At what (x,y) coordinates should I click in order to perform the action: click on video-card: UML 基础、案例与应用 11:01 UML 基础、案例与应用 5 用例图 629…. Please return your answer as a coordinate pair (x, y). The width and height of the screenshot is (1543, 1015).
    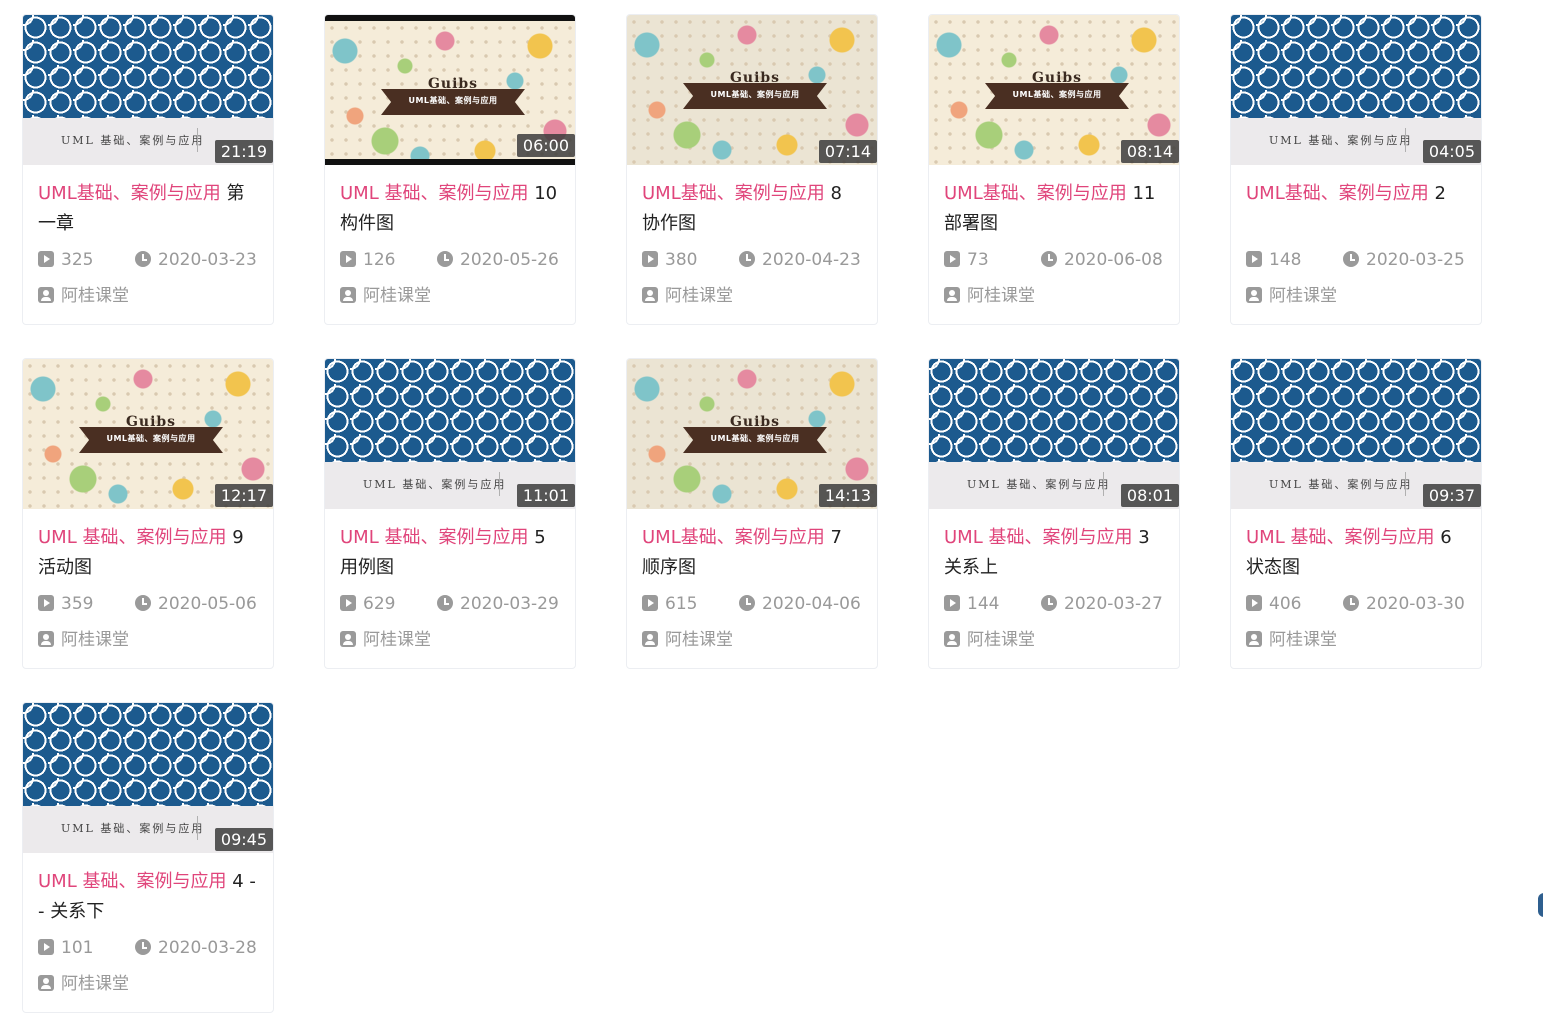
    Looking at the image, I should click on (450, 513).